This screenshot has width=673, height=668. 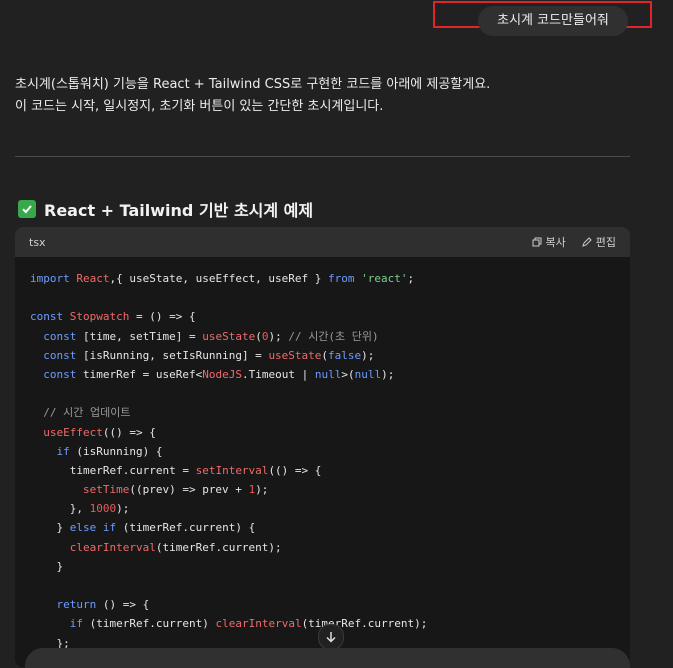 What do you see at coordinates (179, 210) in the screenshot?
I see `section-title: React + Tailwind 기반 초시계 예제` at bounding box center [179, 210].